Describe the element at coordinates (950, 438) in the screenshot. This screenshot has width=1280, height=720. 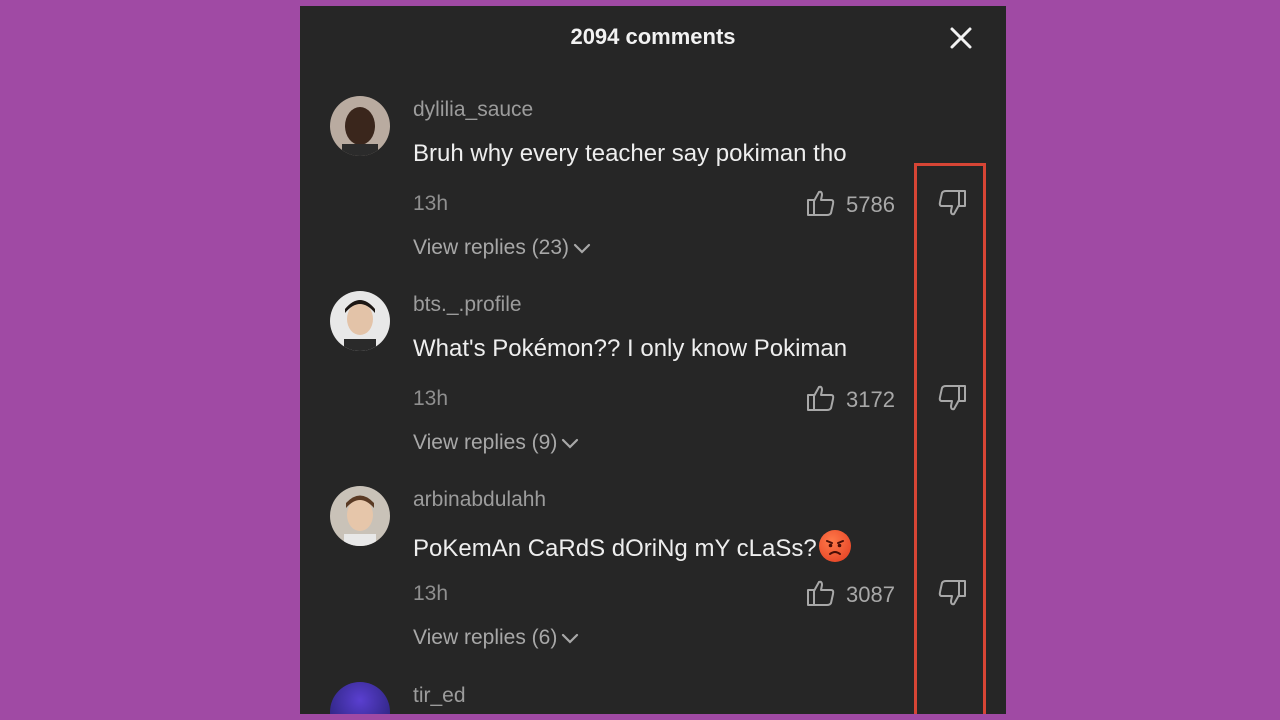
I see `dislike-highlight-box` at that location.